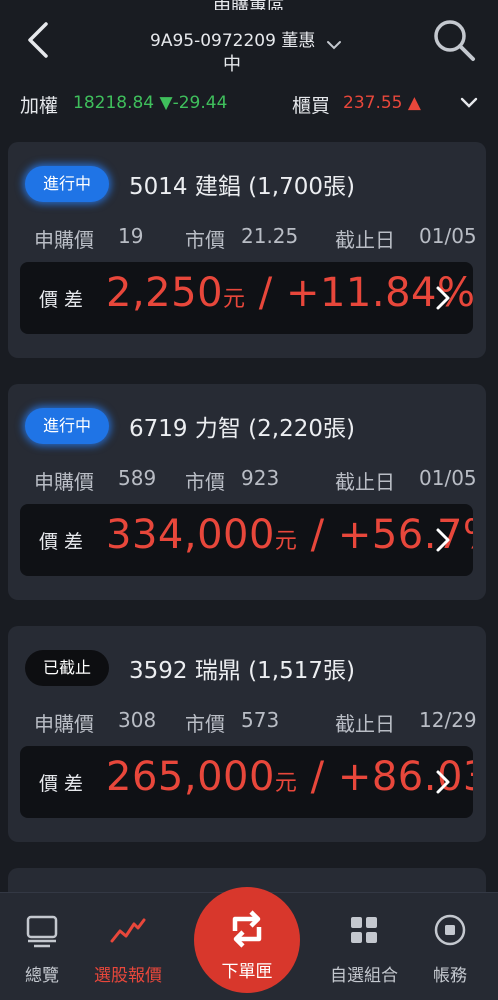 The image size is (498, 1000). Describe the element at coordinates (448, 720) in the screenshot. I see `deadline: 12/29` at that location.